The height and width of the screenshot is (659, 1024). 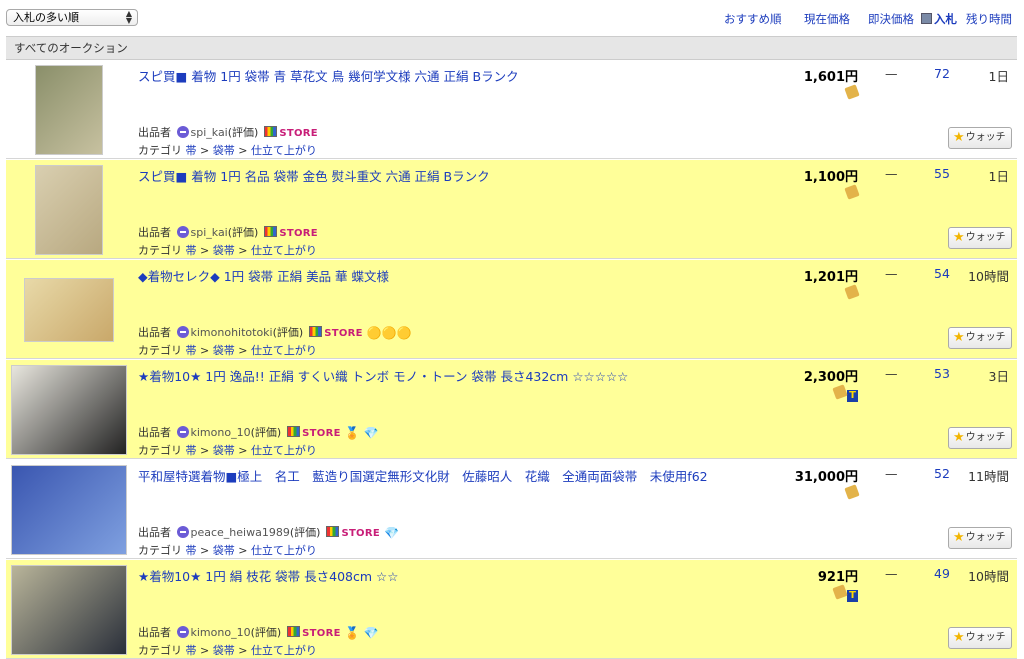 I want to click on bid-count-link: 72, so click(x=942, y=73).